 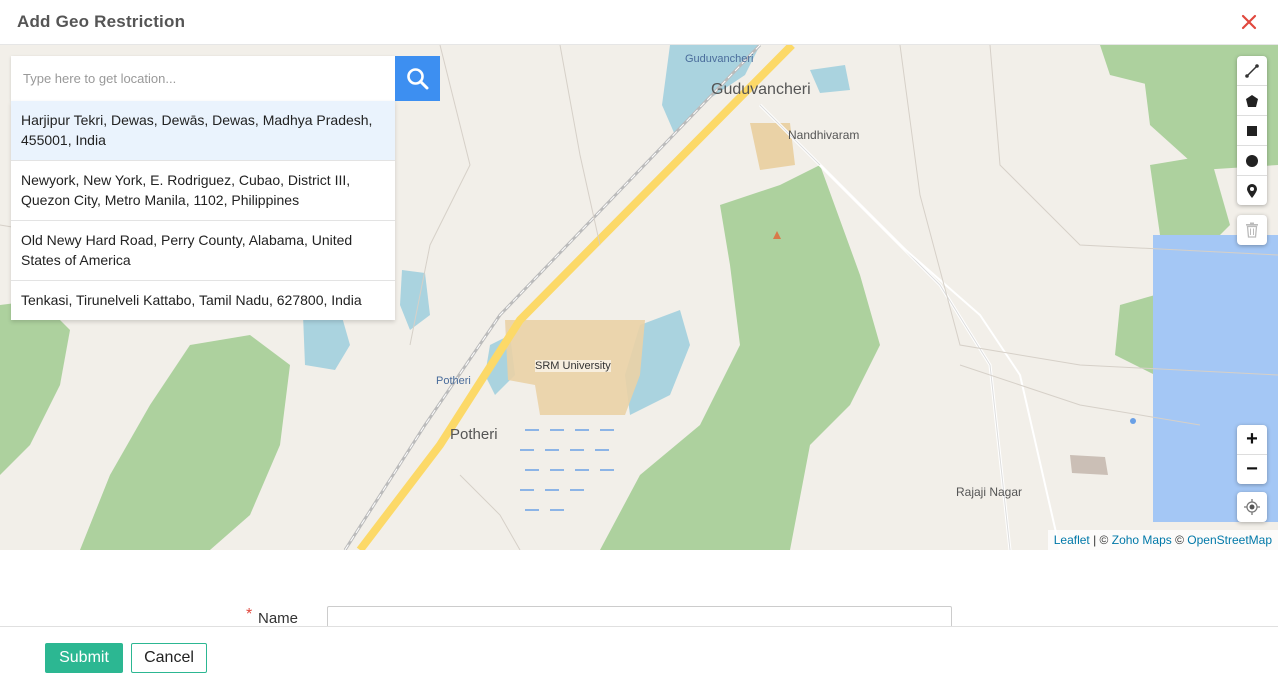 I want to click on name-label: Name, so click(x=278, y=618).